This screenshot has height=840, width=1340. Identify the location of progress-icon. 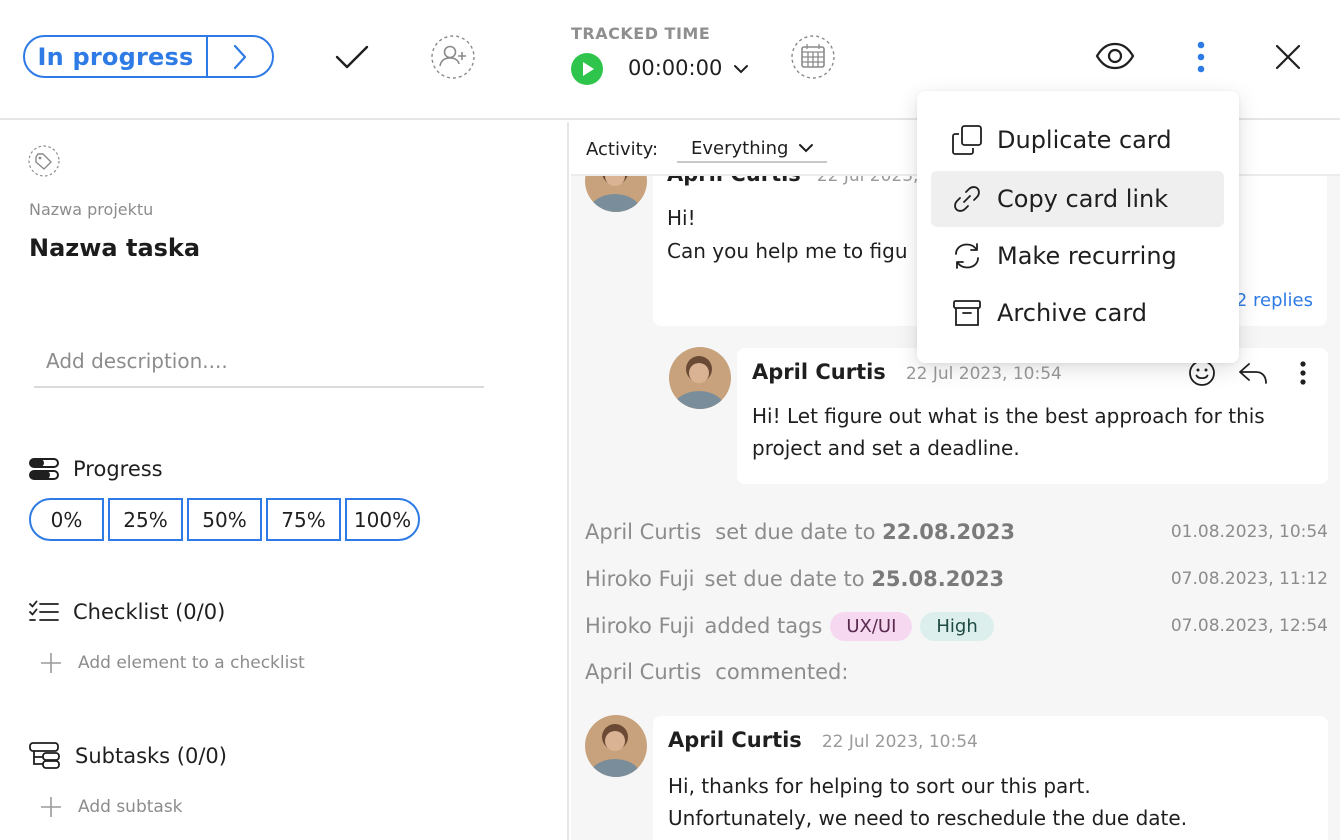
(44, 469).